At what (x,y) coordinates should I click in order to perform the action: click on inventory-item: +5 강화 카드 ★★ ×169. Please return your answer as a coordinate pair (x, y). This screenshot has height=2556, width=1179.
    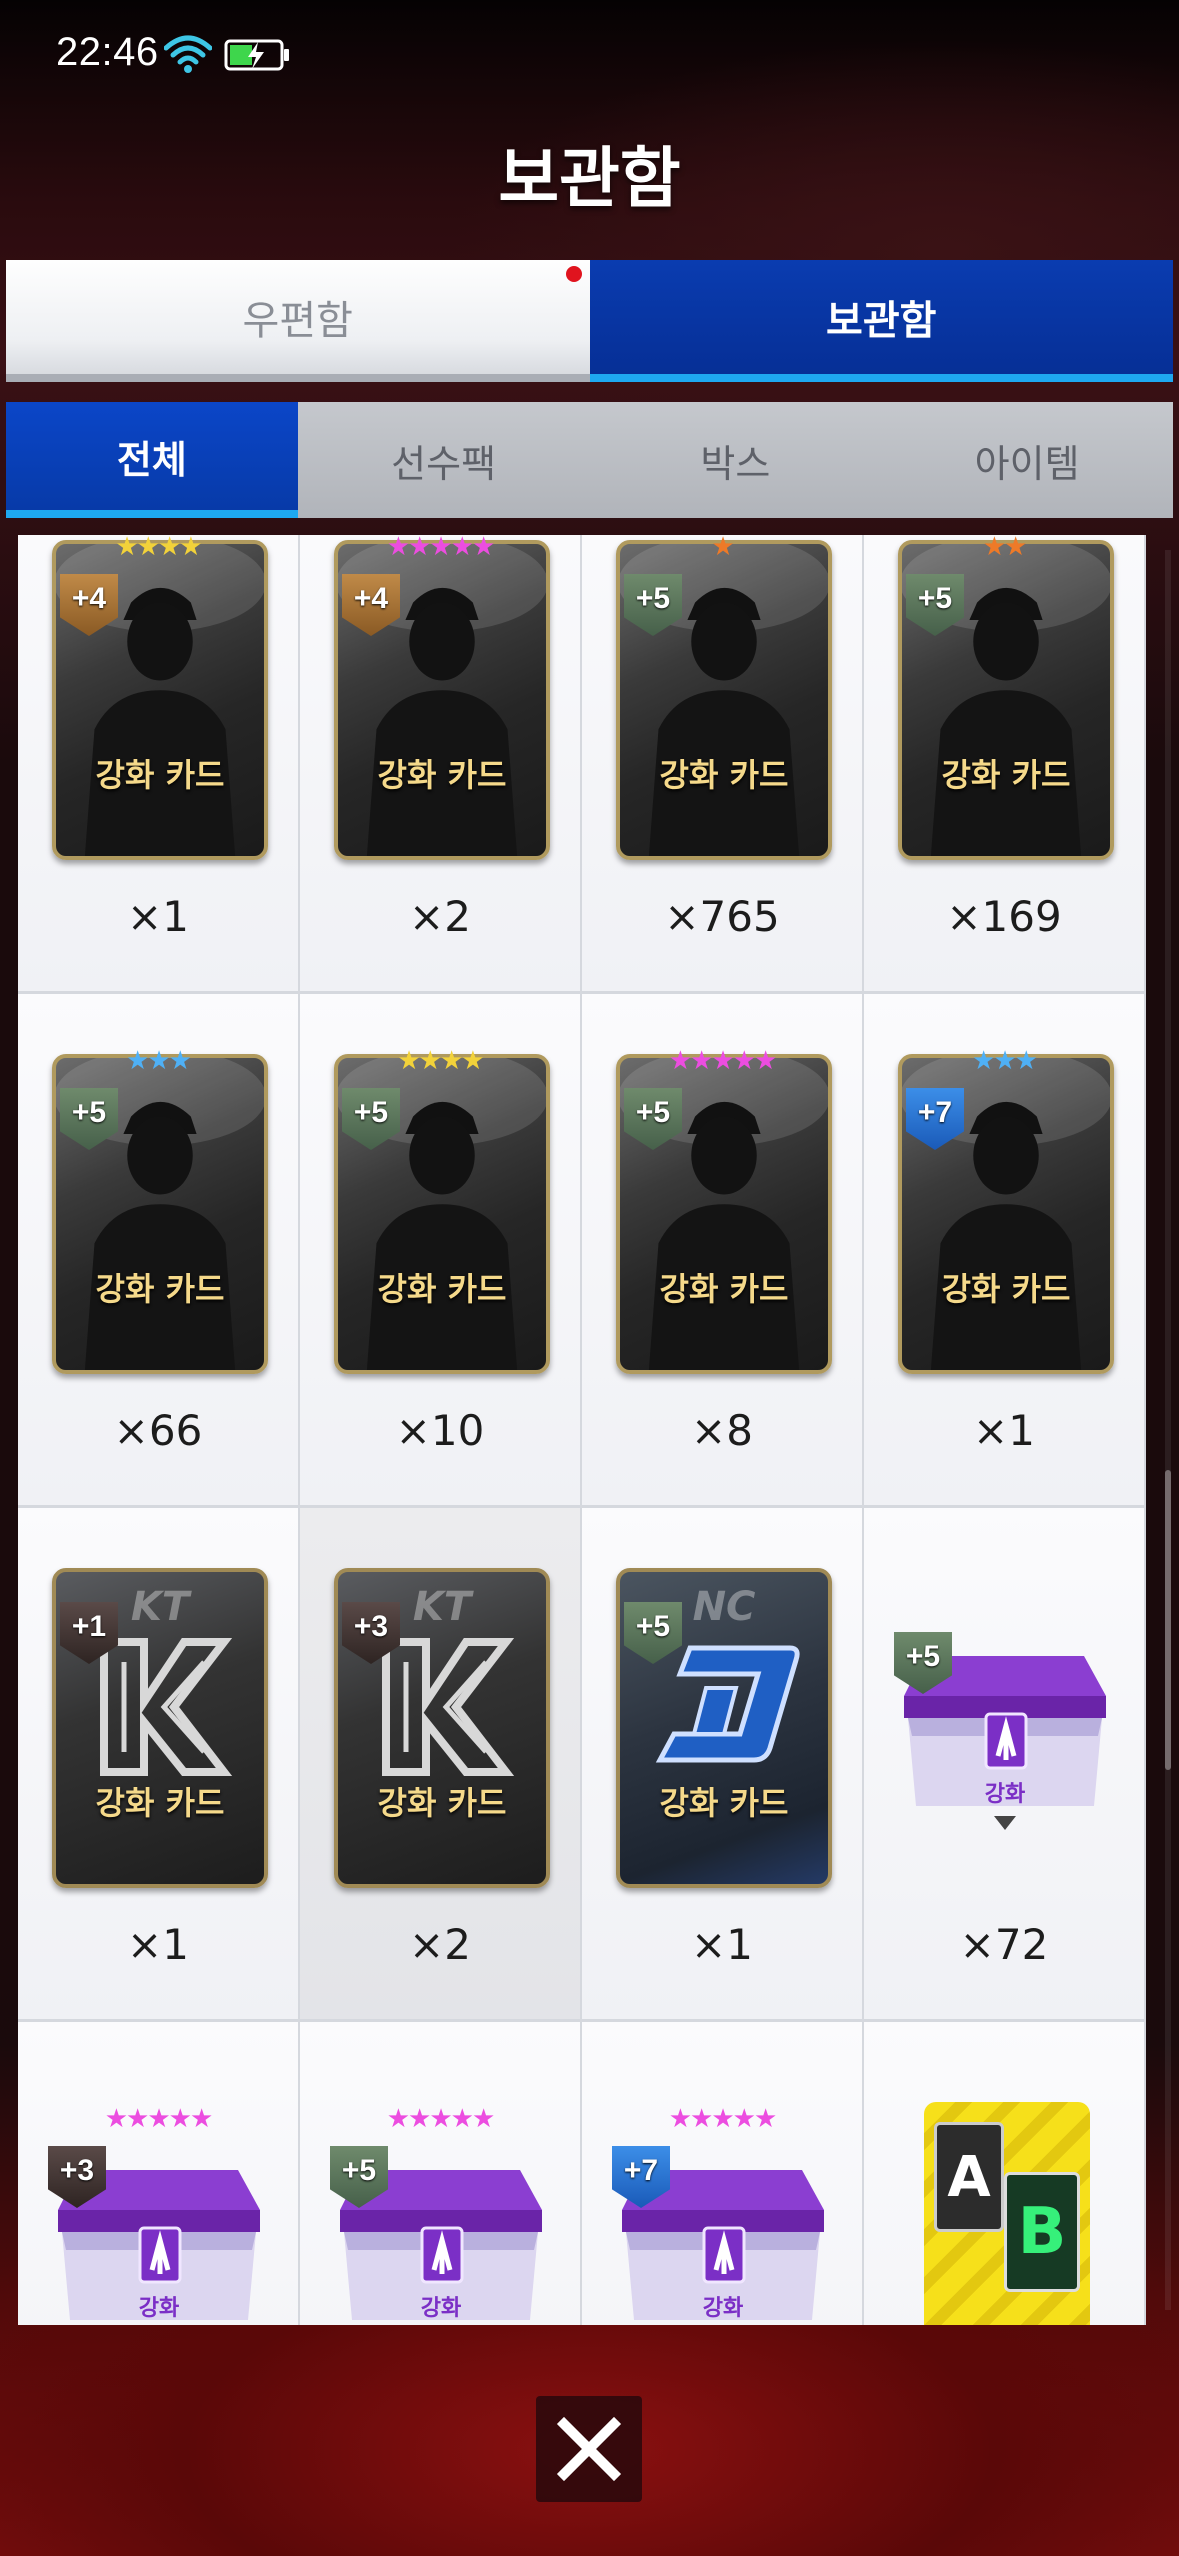
    Looking at the image, I should click on (1005, 764).